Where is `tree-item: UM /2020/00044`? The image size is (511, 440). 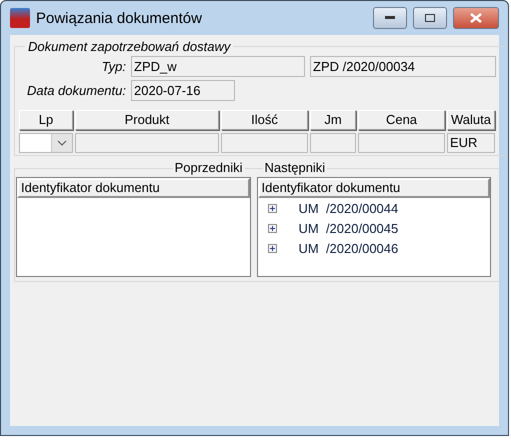
tree-item: UM /2020/00044 is located at coordinates (348, 208).